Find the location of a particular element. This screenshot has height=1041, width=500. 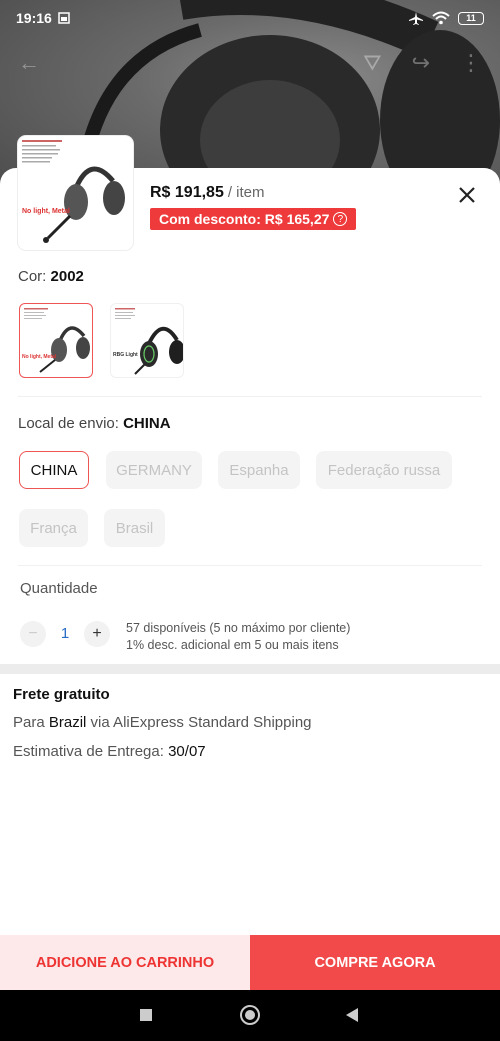

buy-now-button: COMPRE AGORA is located at coordinates (375, 962).